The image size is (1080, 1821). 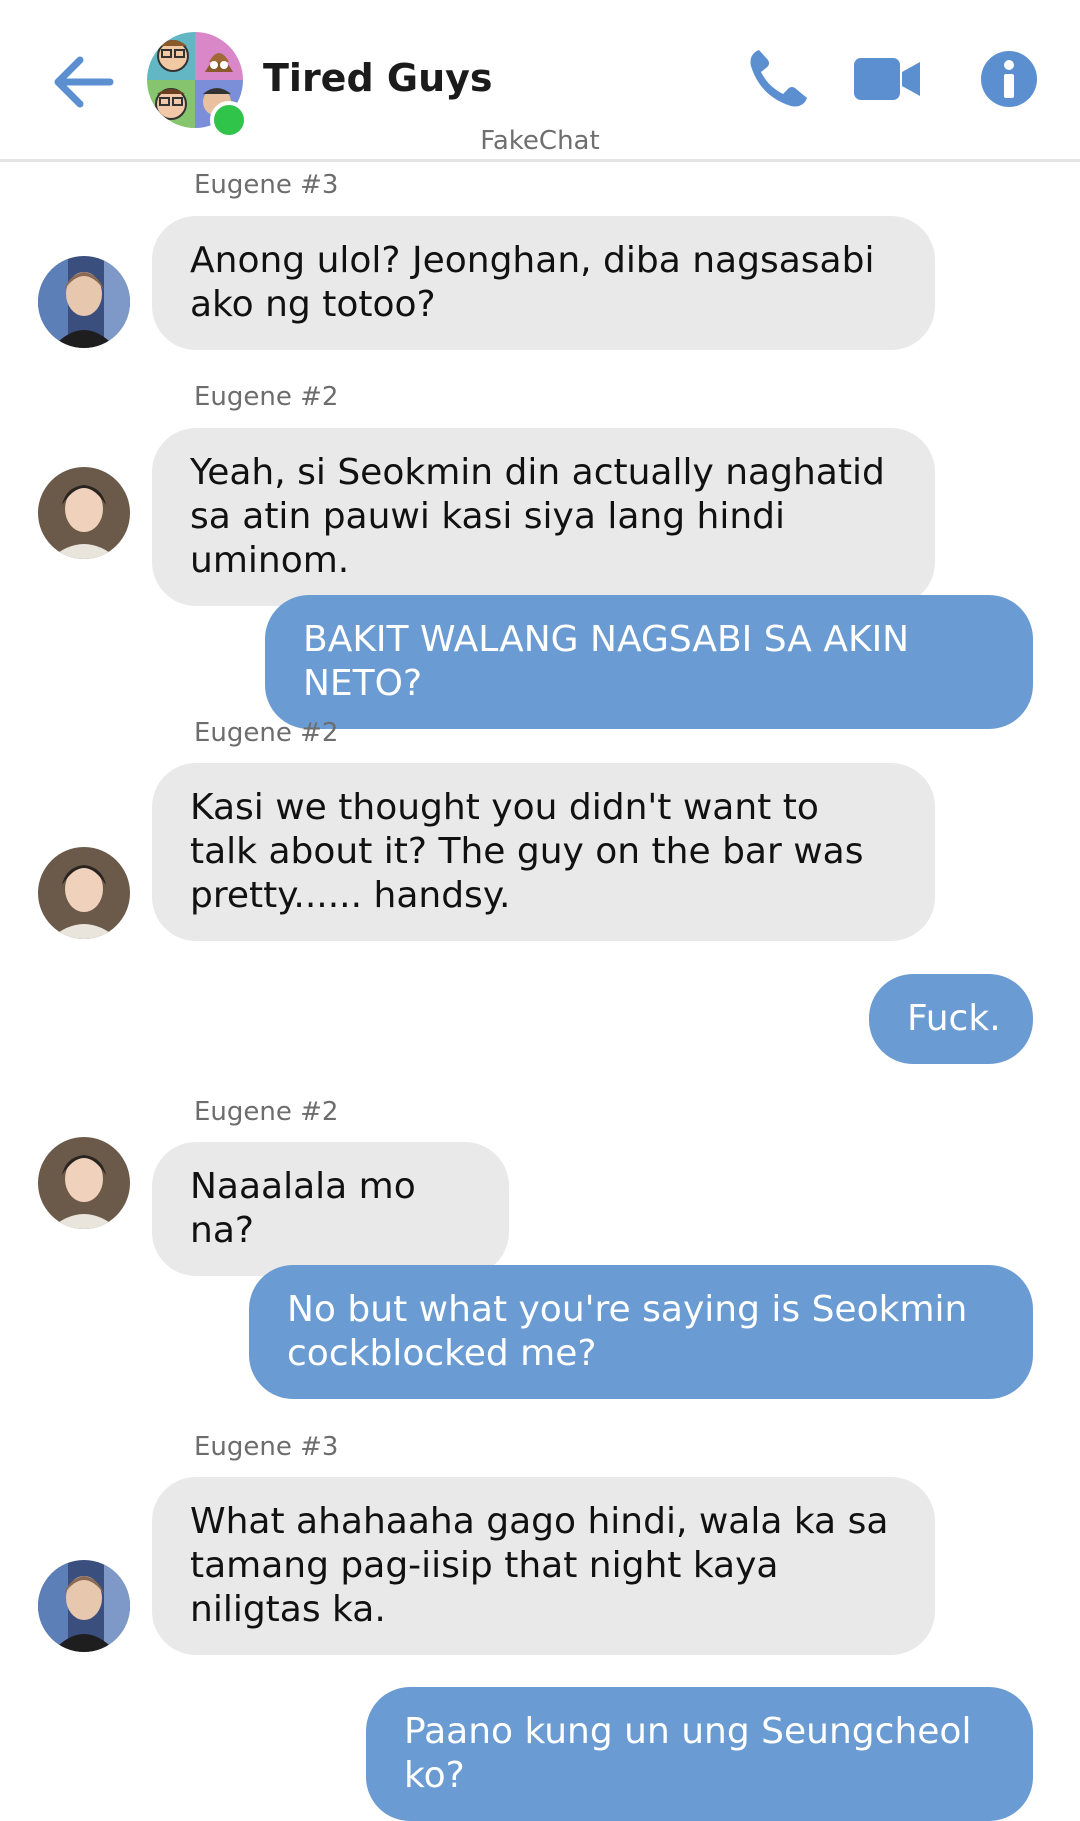 What do you see at coordinates (777, 79) in the screenshot?
I see `phone-icon` at bounding box center [777, 79].